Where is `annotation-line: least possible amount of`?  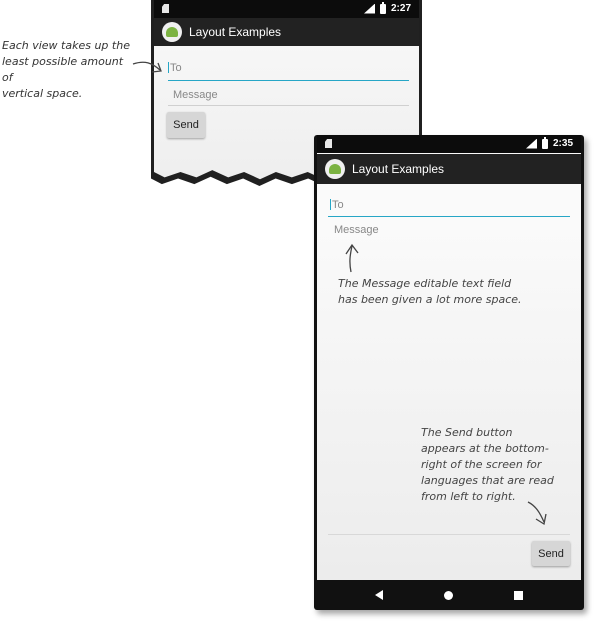
annotation-line: least possible amount of is located at coordinates (63, 69).